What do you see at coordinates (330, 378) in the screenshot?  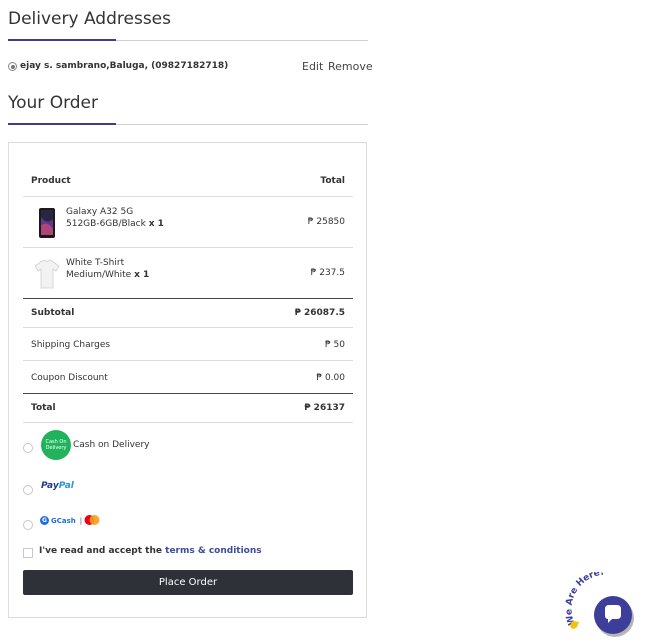 I see `coupon-value: ₱ 0.00` at bounding box center [330, 378].